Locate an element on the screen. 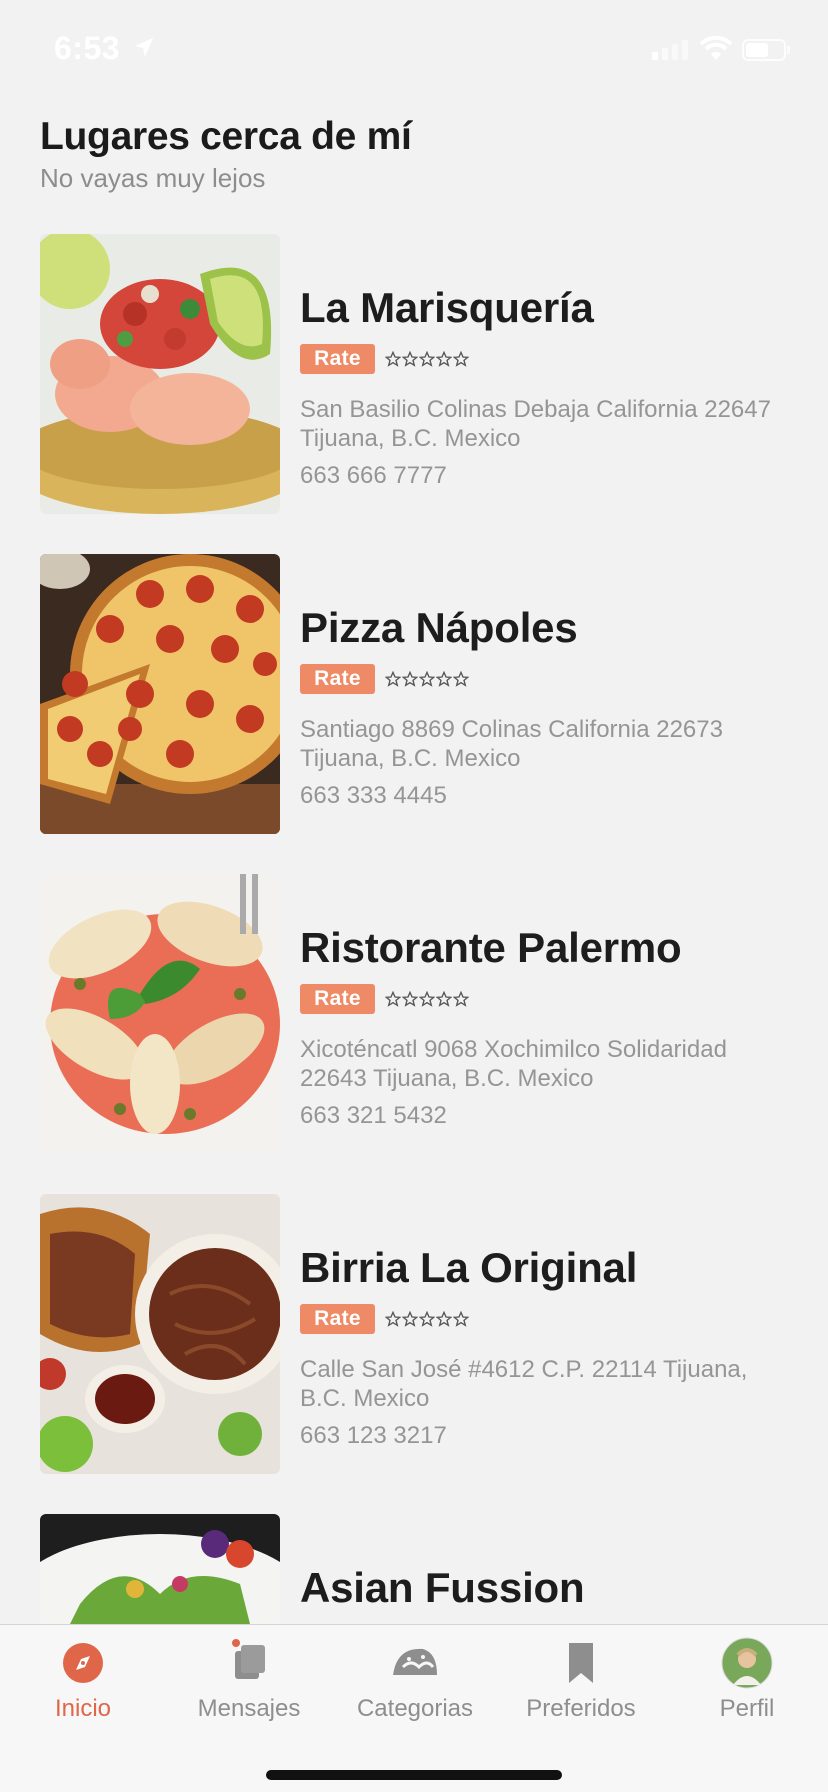  tab-inicio: Inicio is located at coordinates (83, 1680).